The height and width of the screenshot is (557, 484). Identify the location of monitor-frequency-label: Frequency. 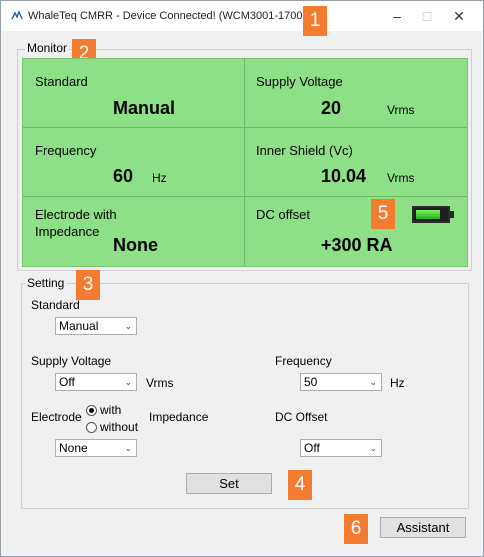
(66, 150).